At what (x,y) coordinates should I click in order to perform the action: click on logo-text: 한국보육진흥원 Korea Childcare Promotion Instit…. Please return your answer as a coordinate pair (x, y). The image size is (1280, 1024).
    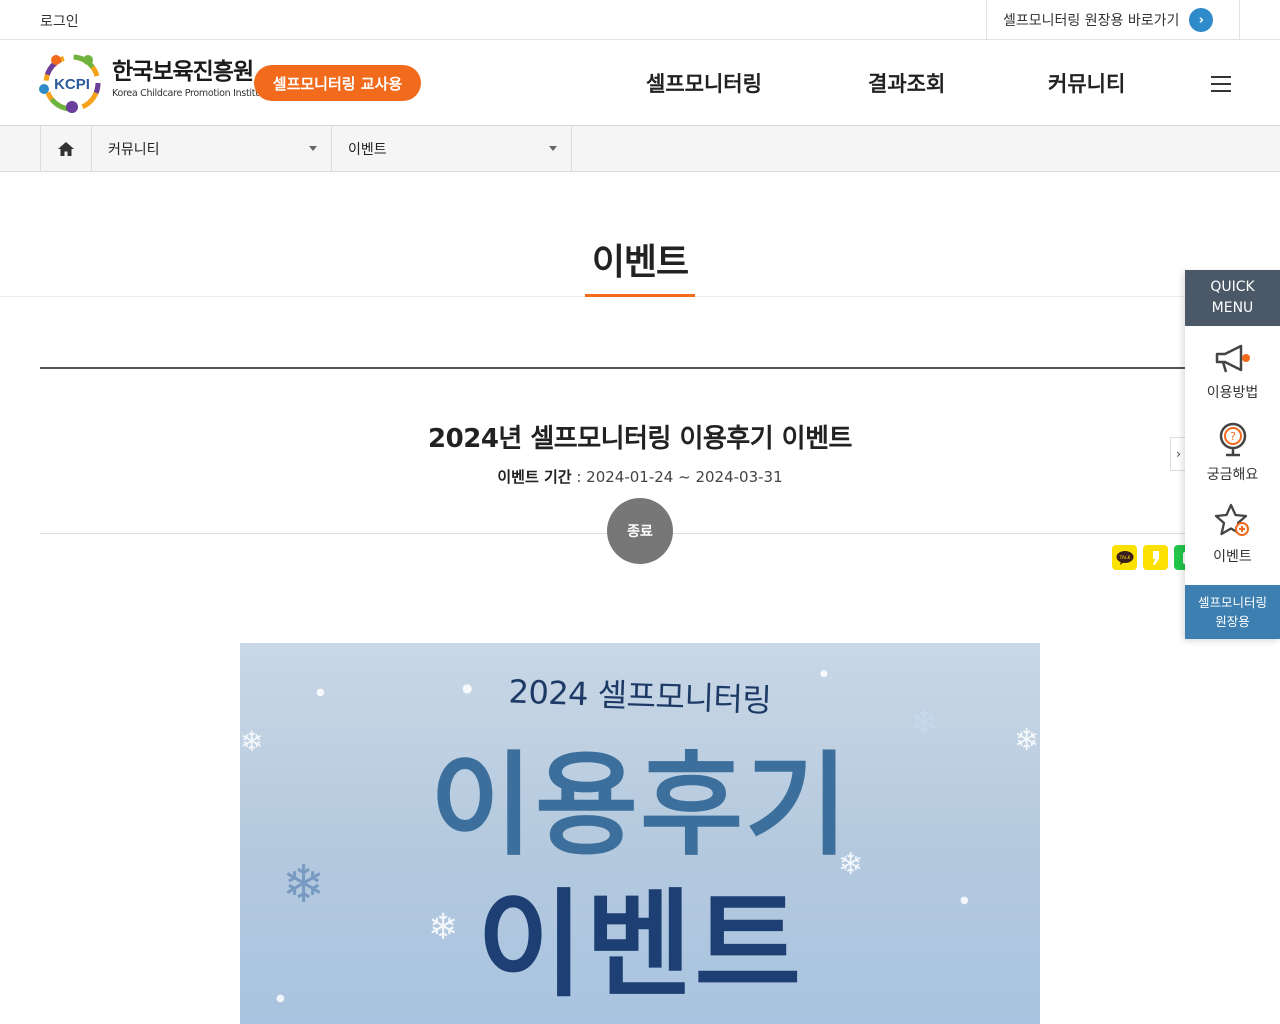
    Looking at the image, I should click on (191, 78).